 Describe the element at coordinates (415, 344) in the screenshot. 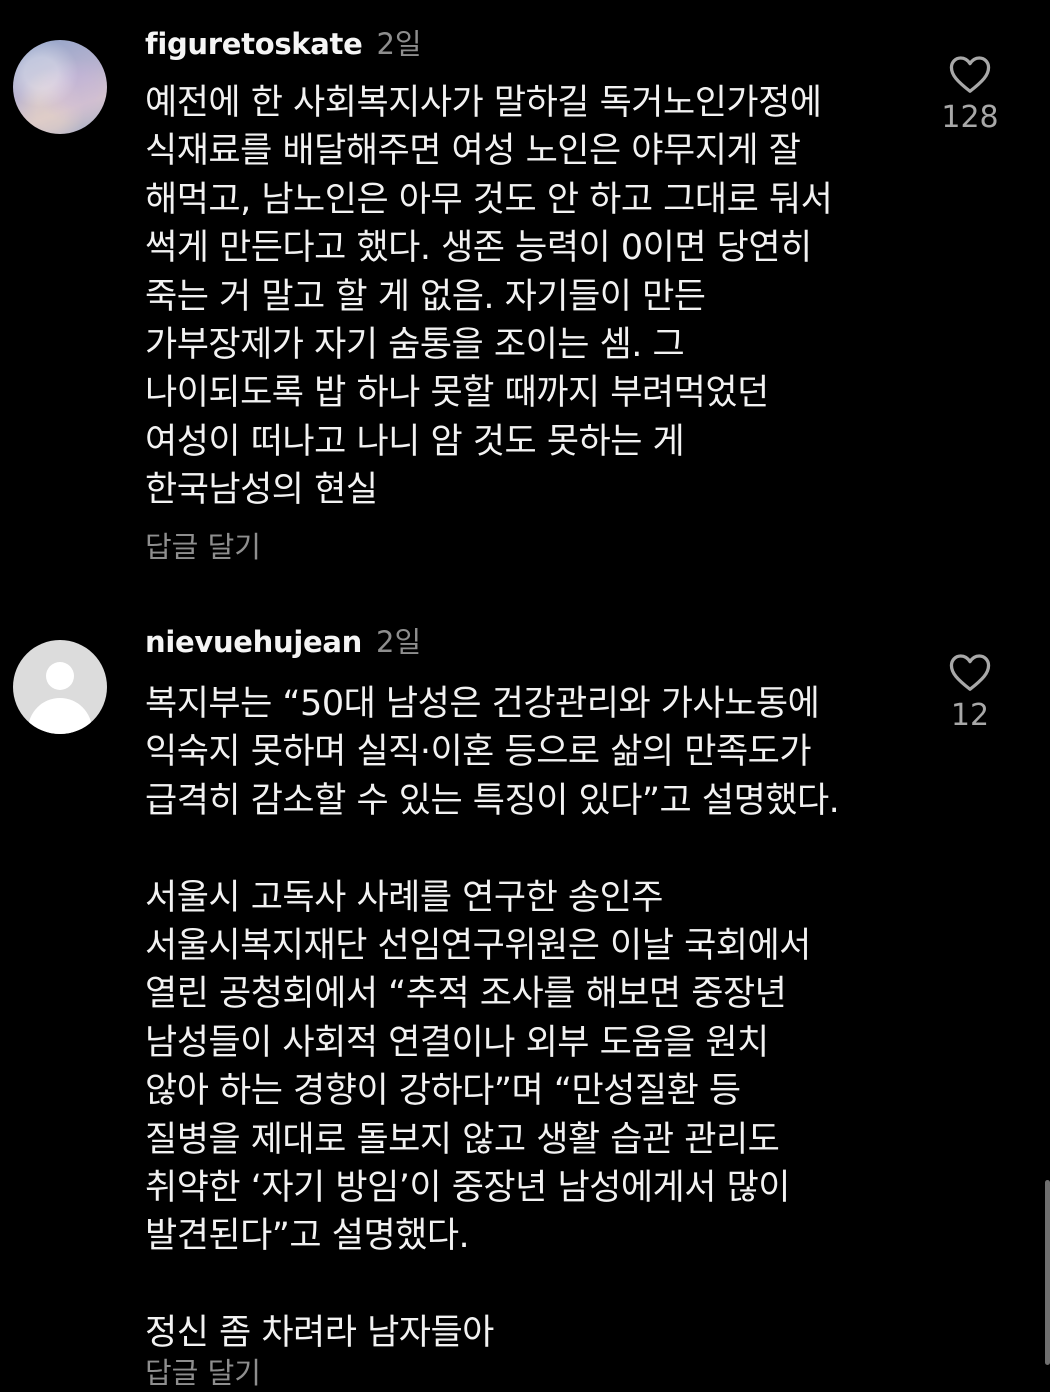

I see `comment-line: 가부장제가 자기 숨통을 조이는 셈. 그` at that location.